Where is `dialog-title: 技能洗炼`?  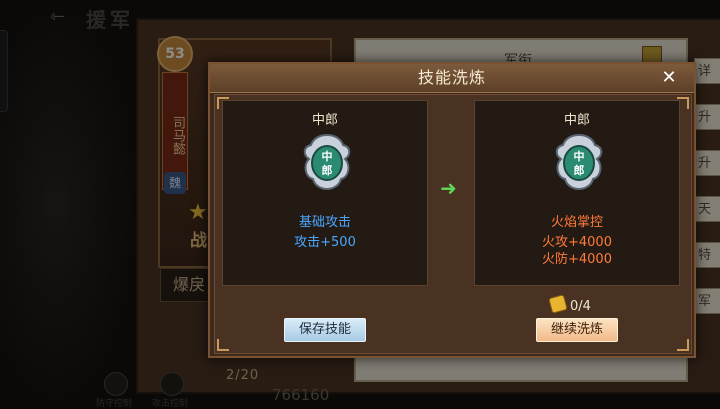
dialog-title: 技能洗炼 is located at coordinates (451, 77).